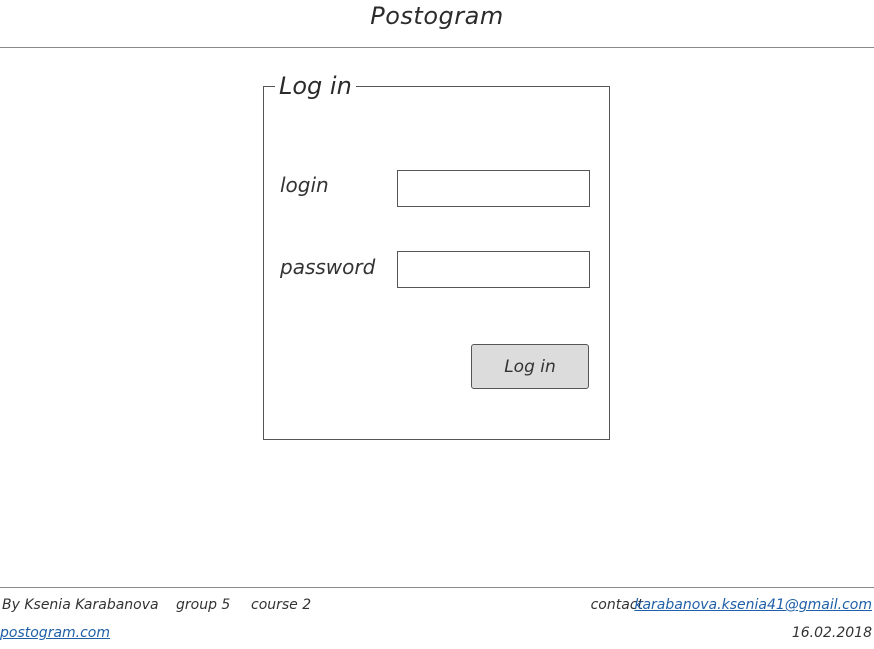 This screenshot has height=649, width=874. Describe the element at coordinates (493, 188) in the screenshot. I see `login-input` at that location.